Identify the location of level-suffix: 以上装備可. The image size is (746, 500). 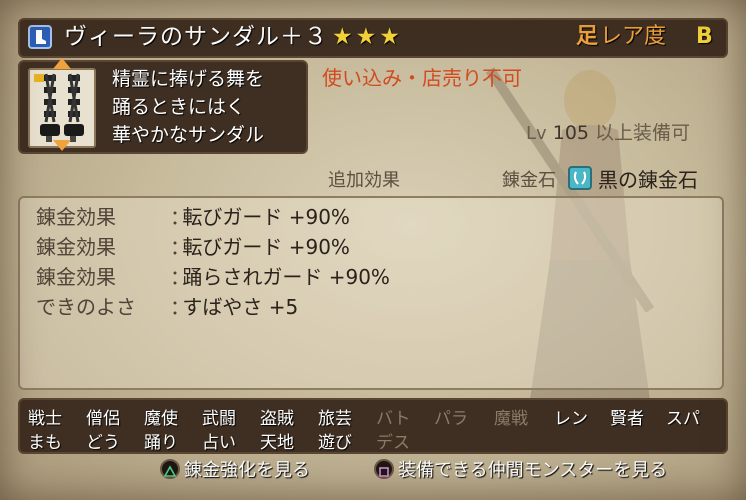
(643, 133).